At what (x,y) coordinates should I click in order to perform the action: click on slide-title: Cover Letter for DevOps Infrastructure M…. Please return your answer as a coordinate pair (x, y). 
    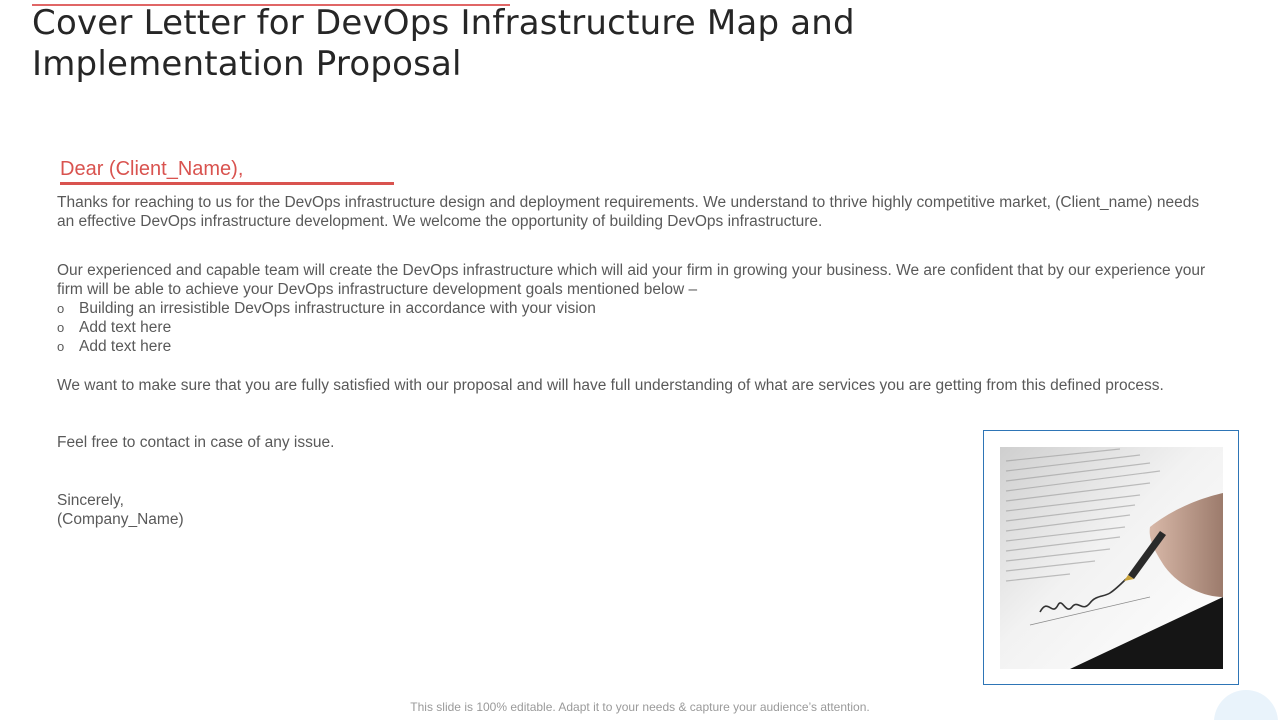
    Looking at the image, I should click on (443, 43).